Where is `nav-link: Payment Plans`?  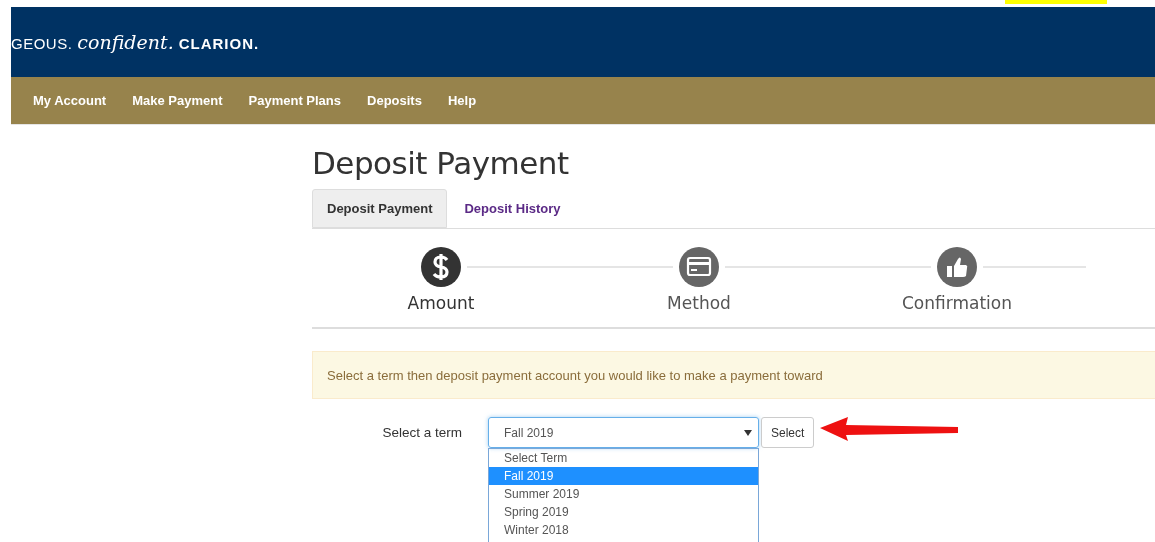
nav-link: Payment Plans is located at coordinates (295, 100).